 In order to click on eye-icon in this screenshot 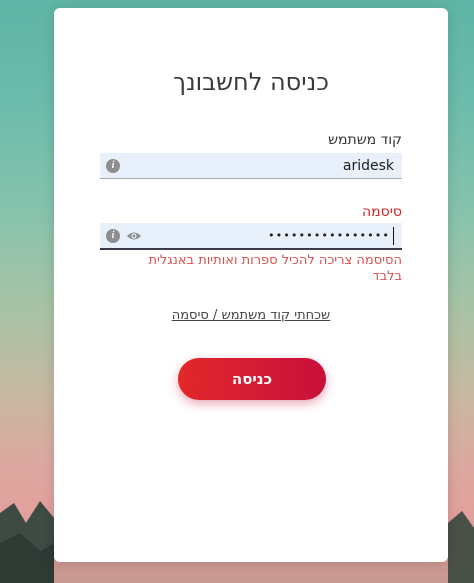, I will do `click(134, 236)`.